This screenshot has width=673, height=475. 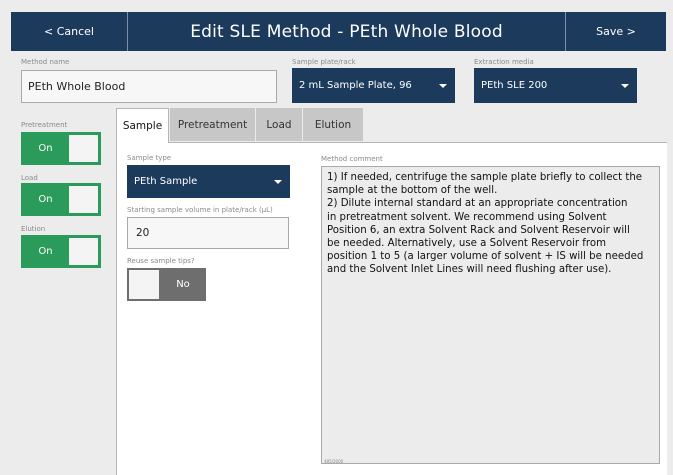 What do you see at coordinates (44, 125) in the screenshot?
I see `pretreatment-toggle-label: Pretreatment` at bounding box center [44, 125].